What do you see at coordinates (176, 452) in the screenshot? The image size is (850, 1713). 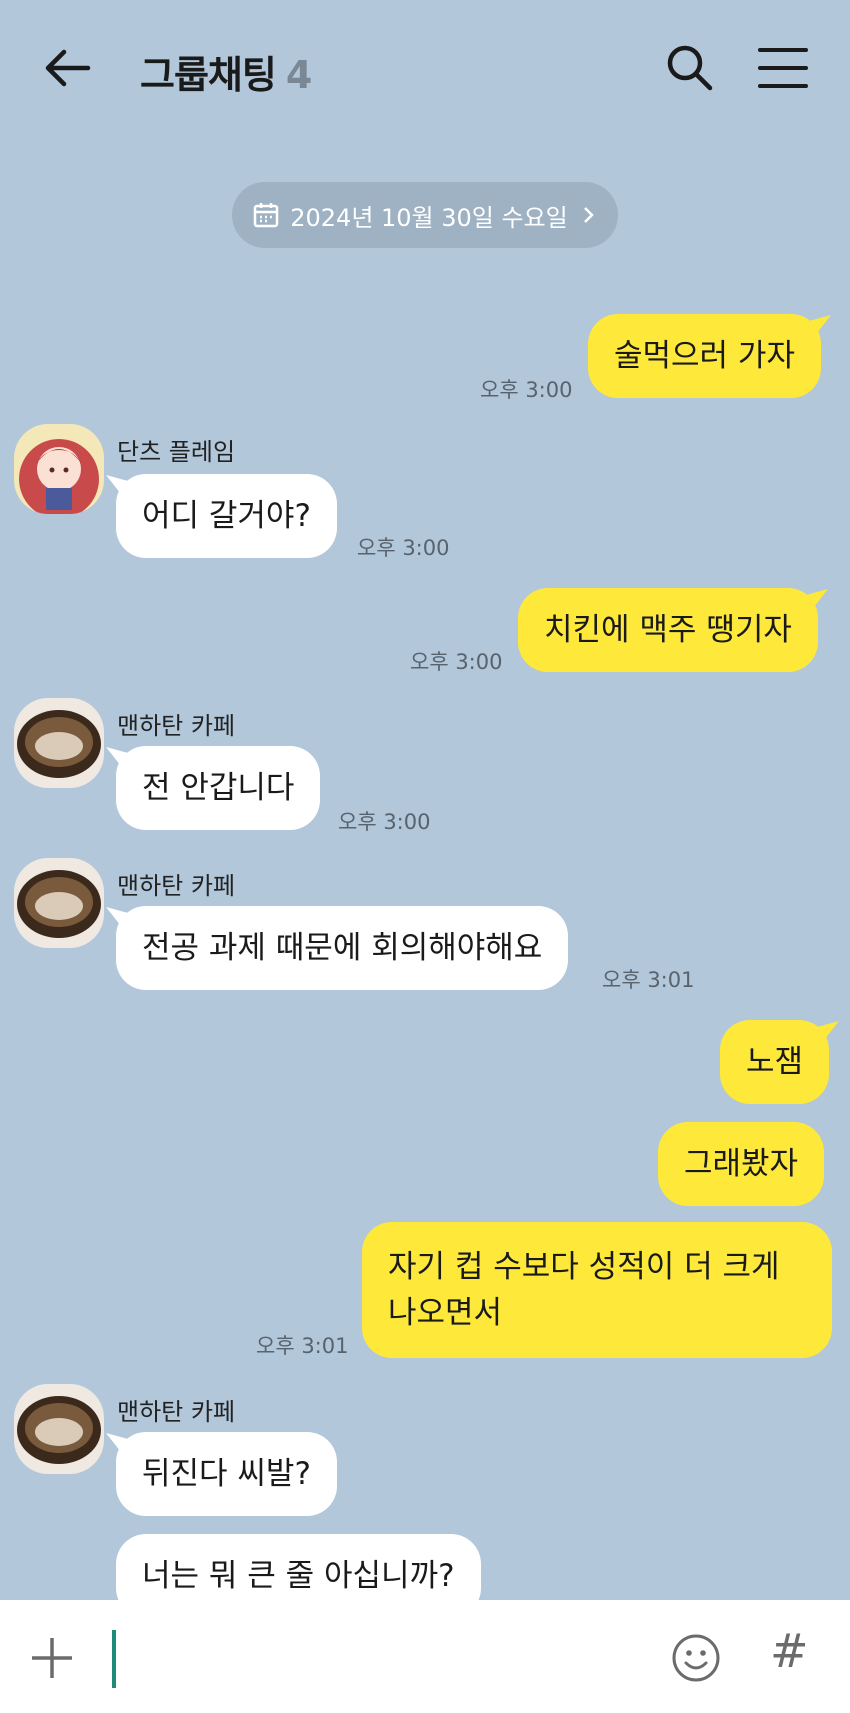 I see `sender-name: 단츠 플레임` at bounding box center [176, 452].